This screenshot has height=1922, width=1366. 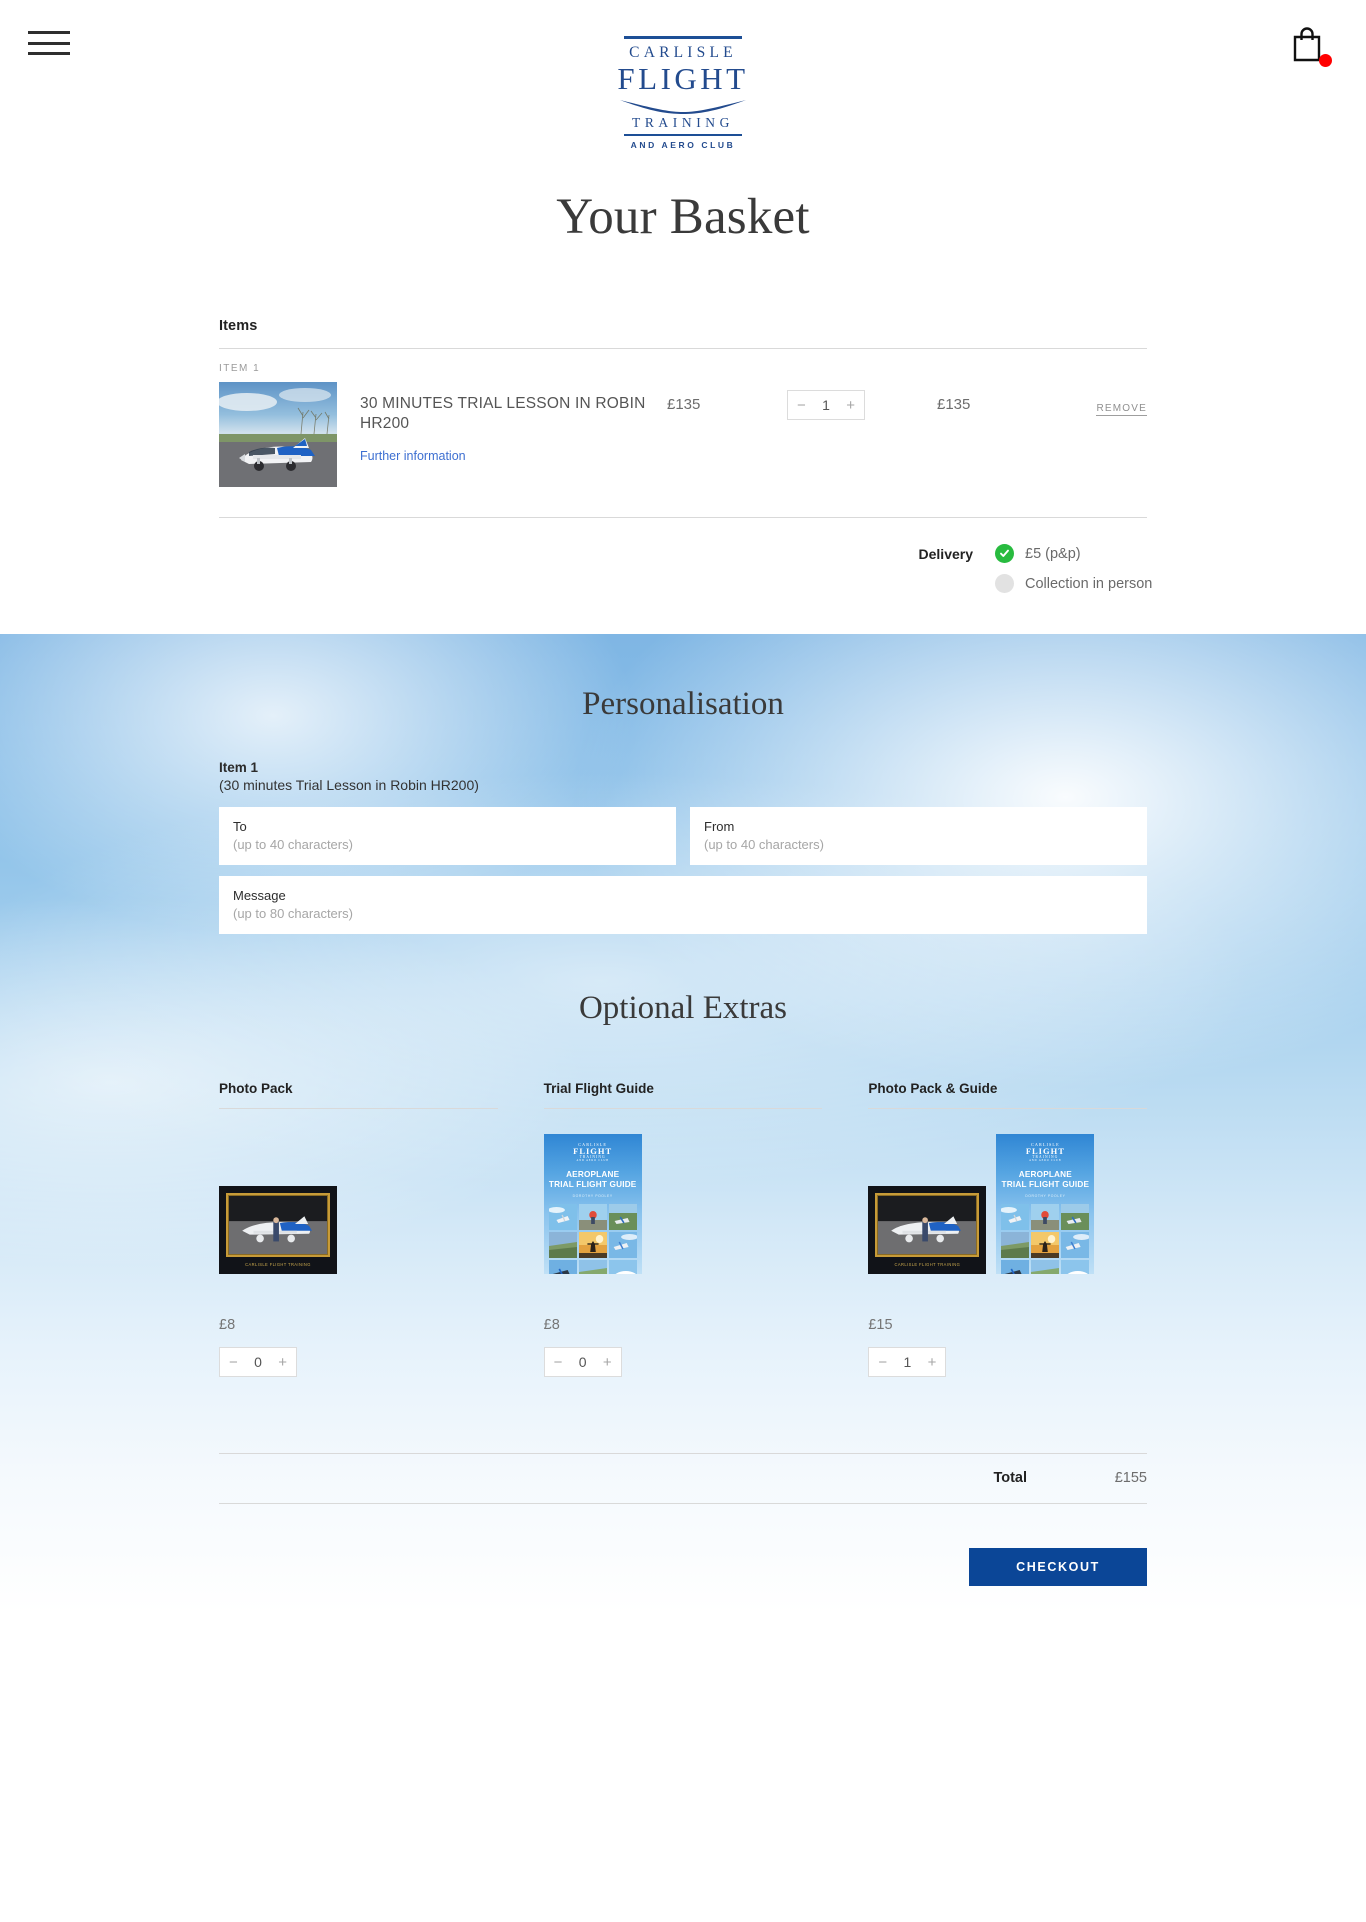 I want to click on item-title: 30 MINUTES TRIAL LESSON IN ROBIN HR200, so click(x=503, y=413).